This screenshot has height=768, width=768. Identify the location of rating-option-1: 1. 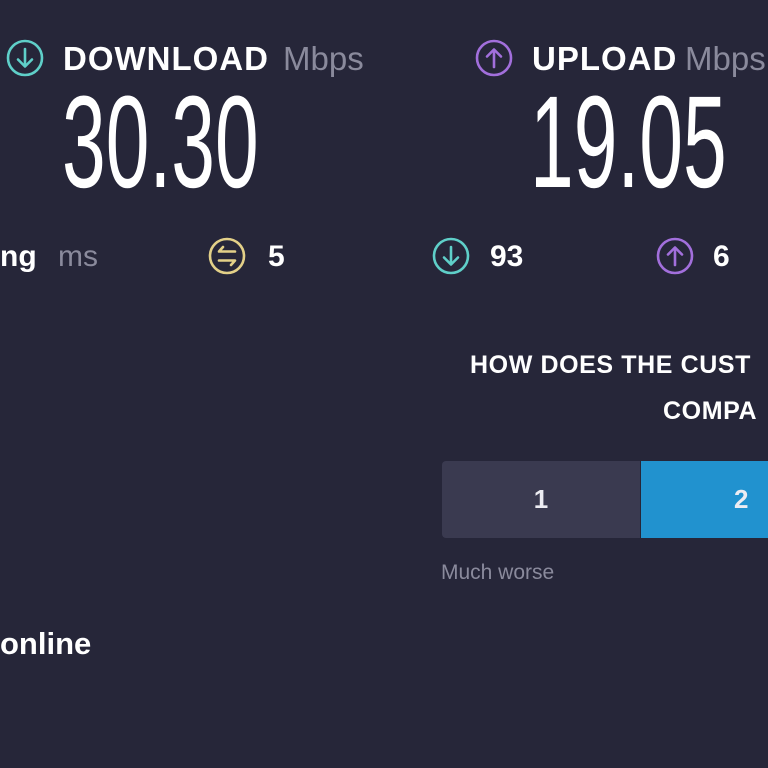
(541, 499).